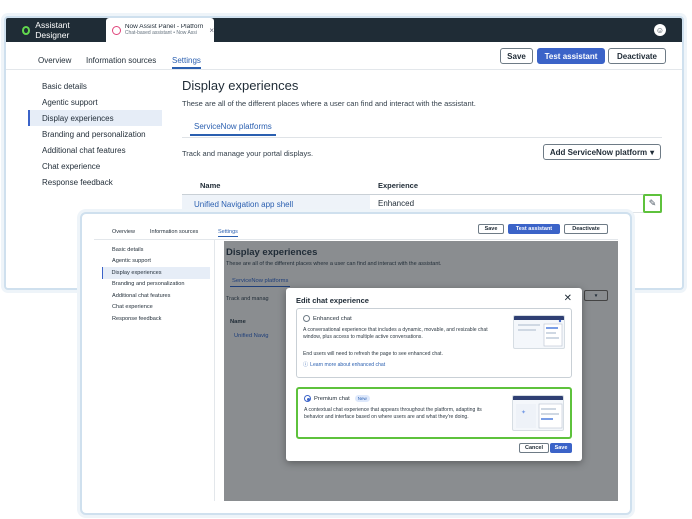 The width and height of the screenshot is (692, 519). What do you see at coordinates (561, 448) in the screenshot?
I see `modal-save-button: Save` at bounding box center [561, 448].